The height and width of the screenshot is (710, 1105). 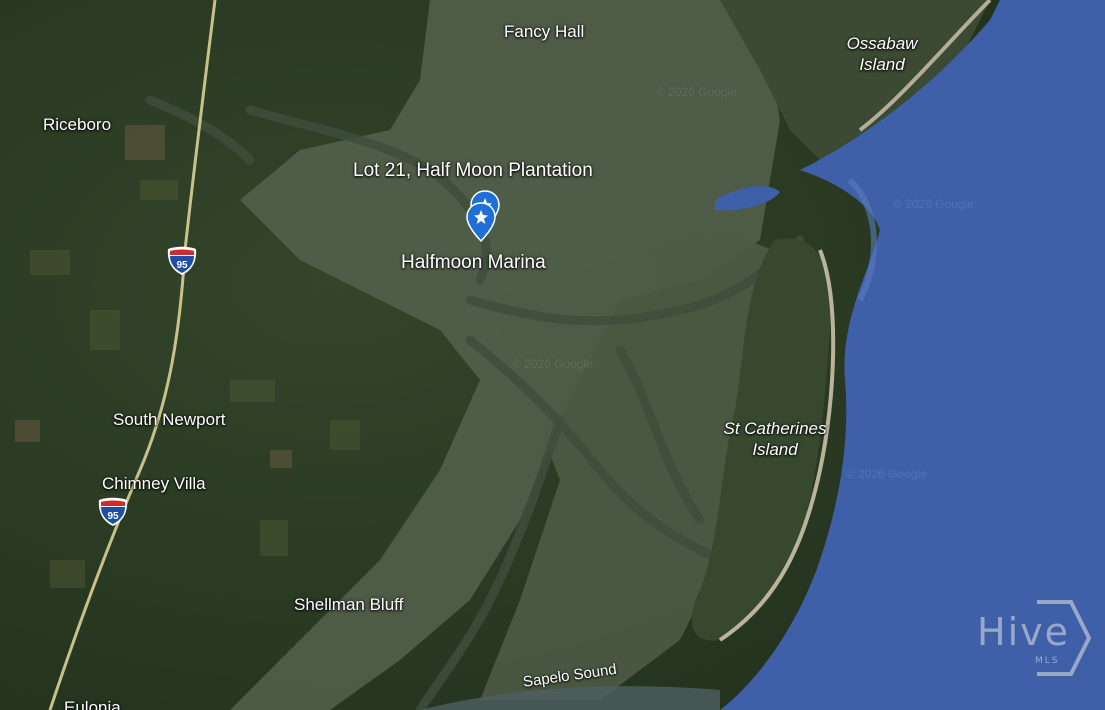 What do you see at coordinates (882, 54) in the screenshot?
I see `island-label-ossabaw: Ossabaw Island` at bounding box center [882, 54].